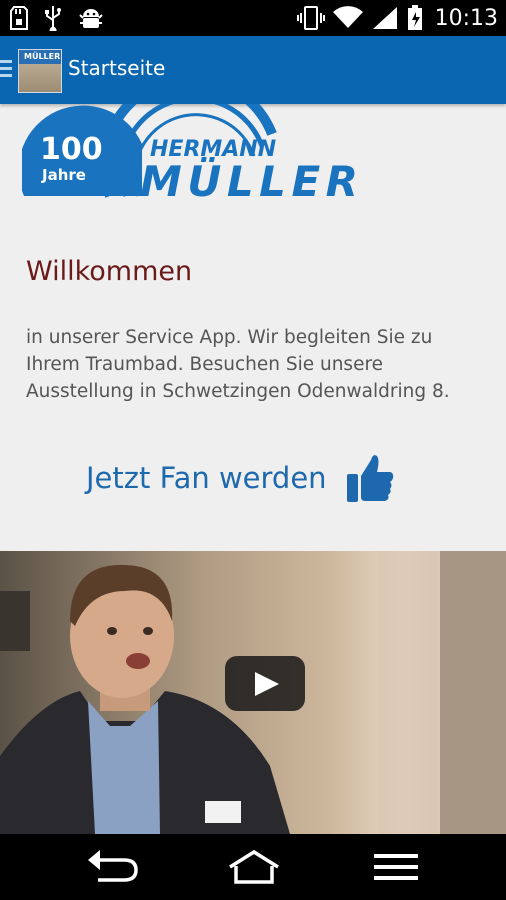 This screenshot has width=506, height=900. I want to click on menu-icon, so click(396, 867).